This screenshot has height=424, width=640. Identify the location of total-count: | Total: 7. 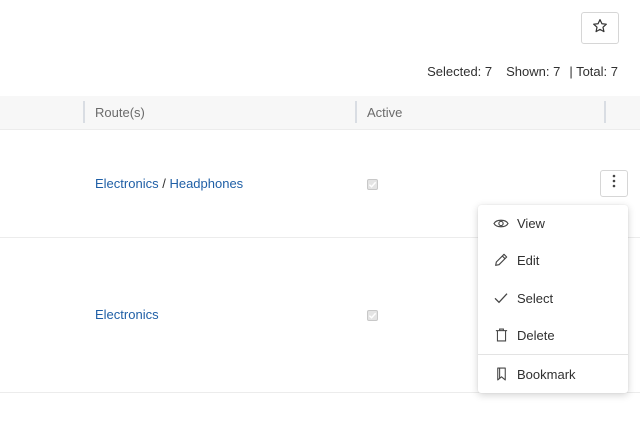
(593, 71).